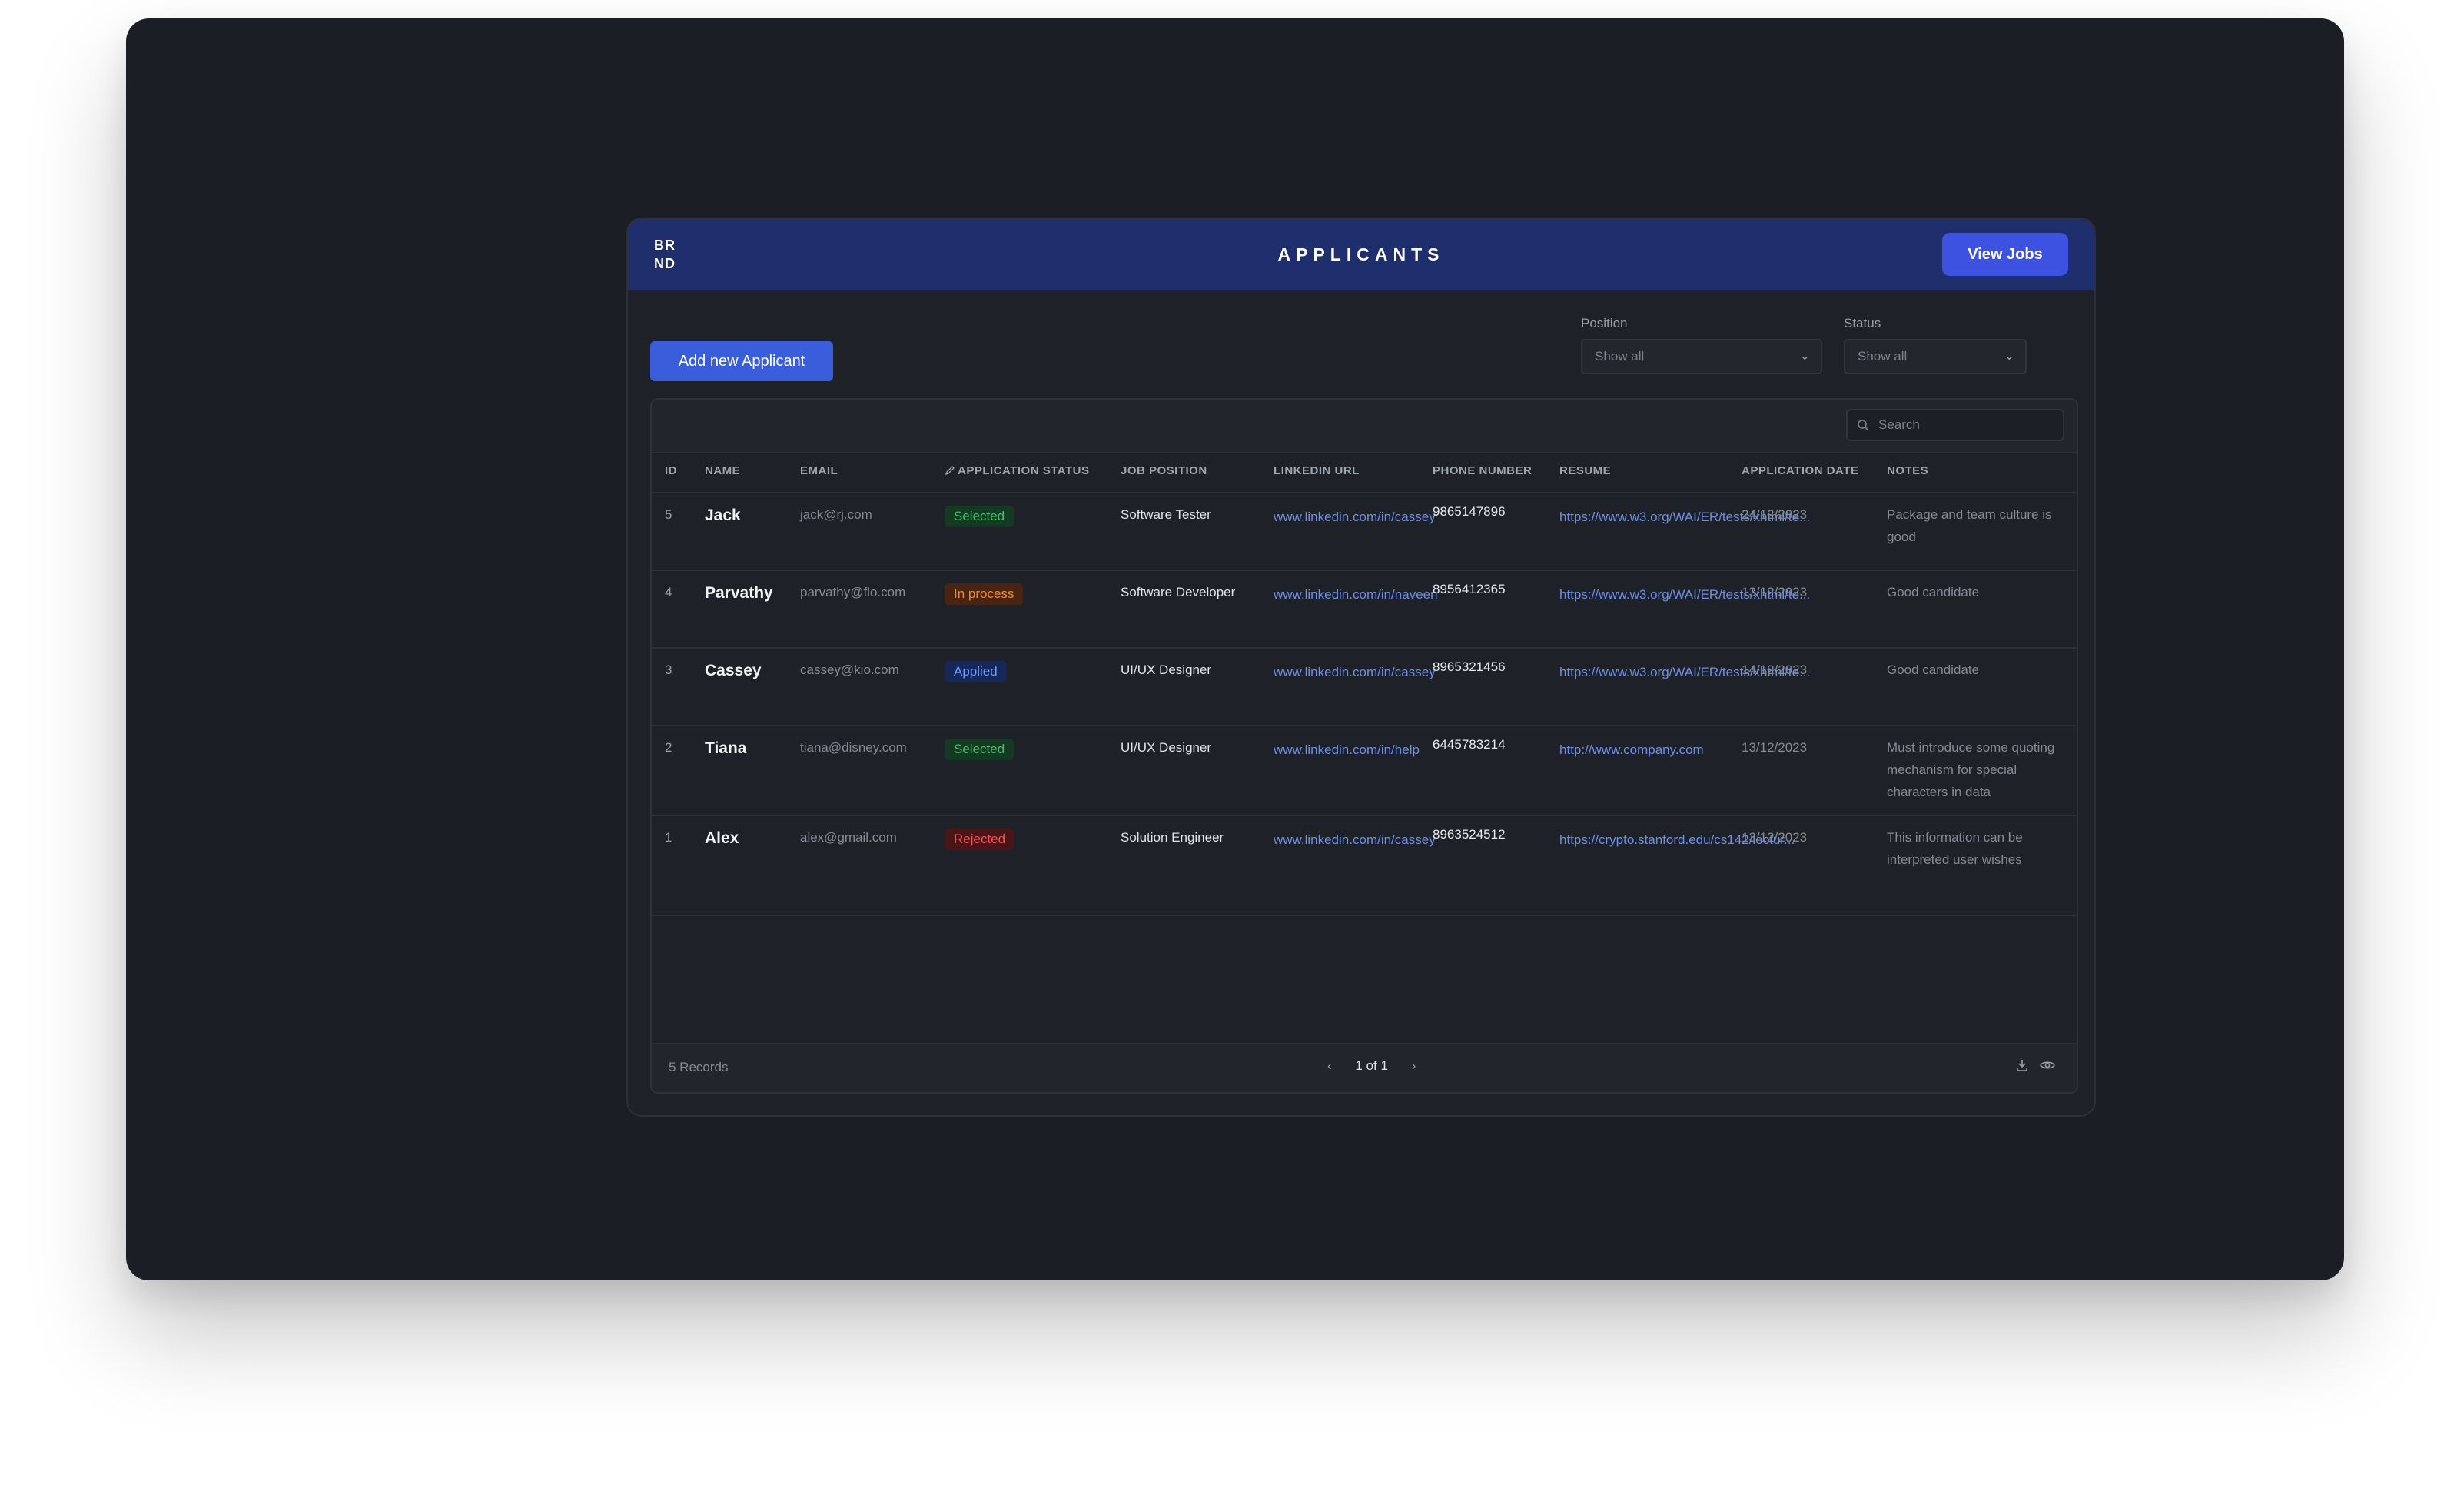 The width and height of the screenshot is (2464, 1511). Describe the element at coordinates (2035, 1067) in the screenshot. I see `footer-actions` at that location.